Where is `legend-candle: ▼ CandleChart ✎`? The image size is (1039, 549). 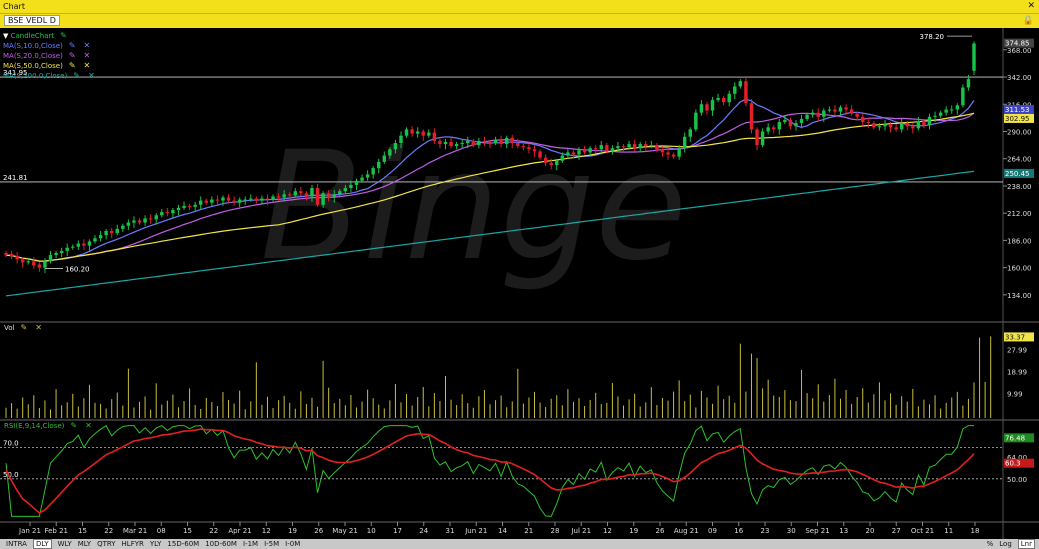 legend-candle: ▼ CandleChart ✎ is located at coordinates (49, 36).